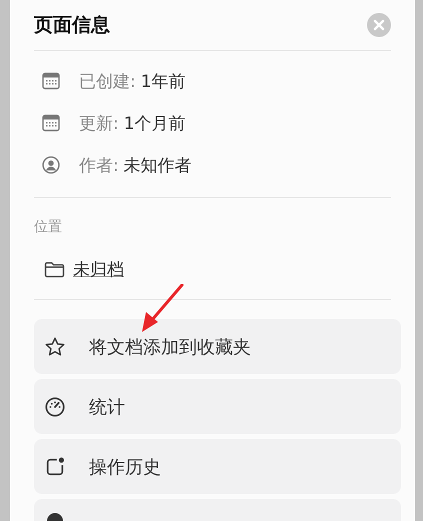 Image resolution: width=423 pixels, height=521 pixels. Describe the element at coordinates (107, 81) in the screenshot. I see `info-label: 已创建:` at that location.